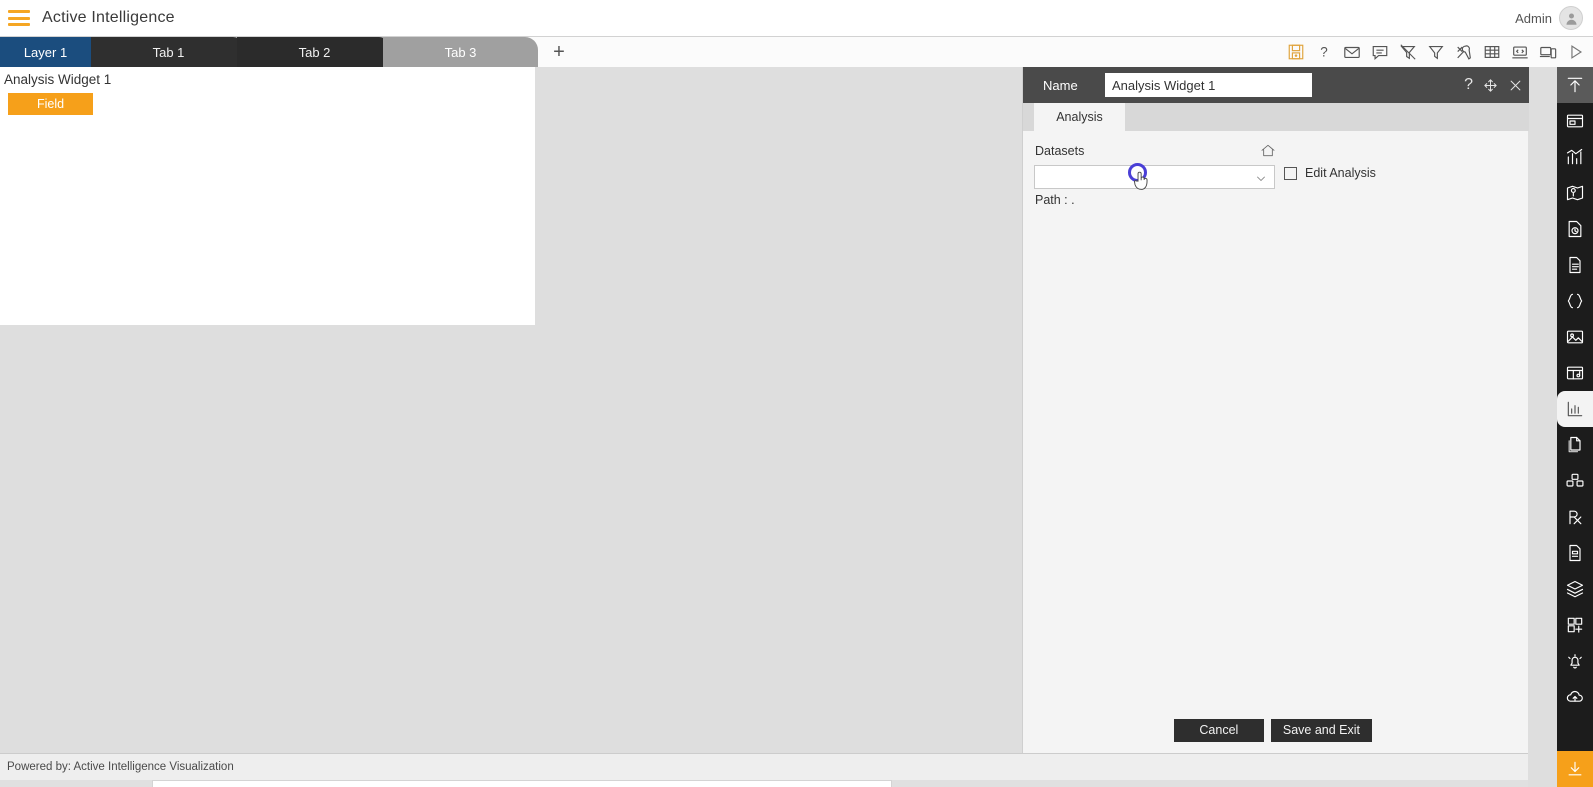  I want to click on rail-document-icon, so click(1575, 265).